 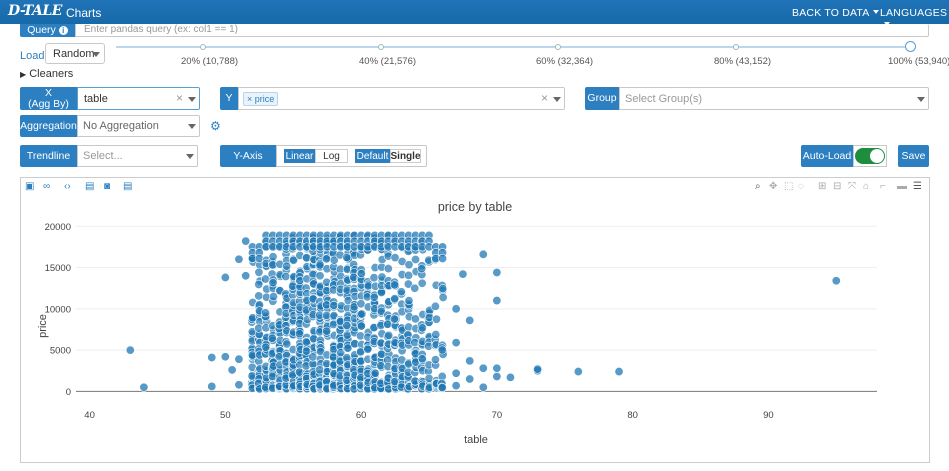 I want to click on popup-icon: ▣, so click(x=29, y=186).